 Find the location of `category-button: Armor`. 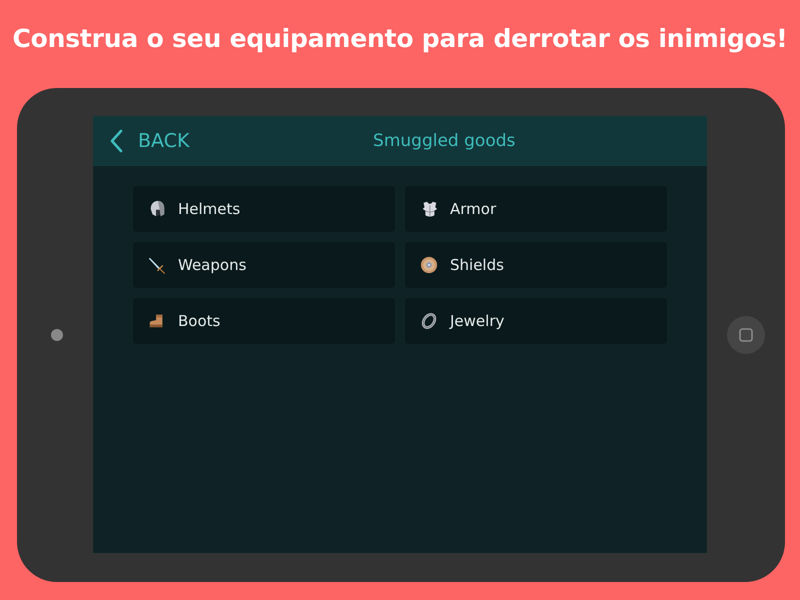

category-button: Armor is located at coordinates (536, 209).